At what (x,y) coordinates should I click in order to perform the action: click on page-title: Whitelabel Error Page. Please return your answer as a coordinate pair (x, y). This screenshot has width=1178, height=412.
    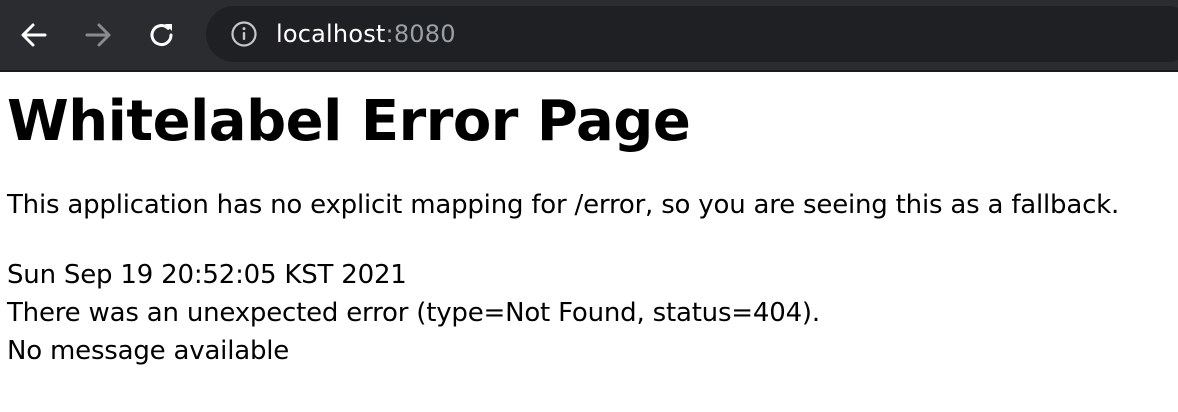
    Looking at the image, I should click on (349, 121).